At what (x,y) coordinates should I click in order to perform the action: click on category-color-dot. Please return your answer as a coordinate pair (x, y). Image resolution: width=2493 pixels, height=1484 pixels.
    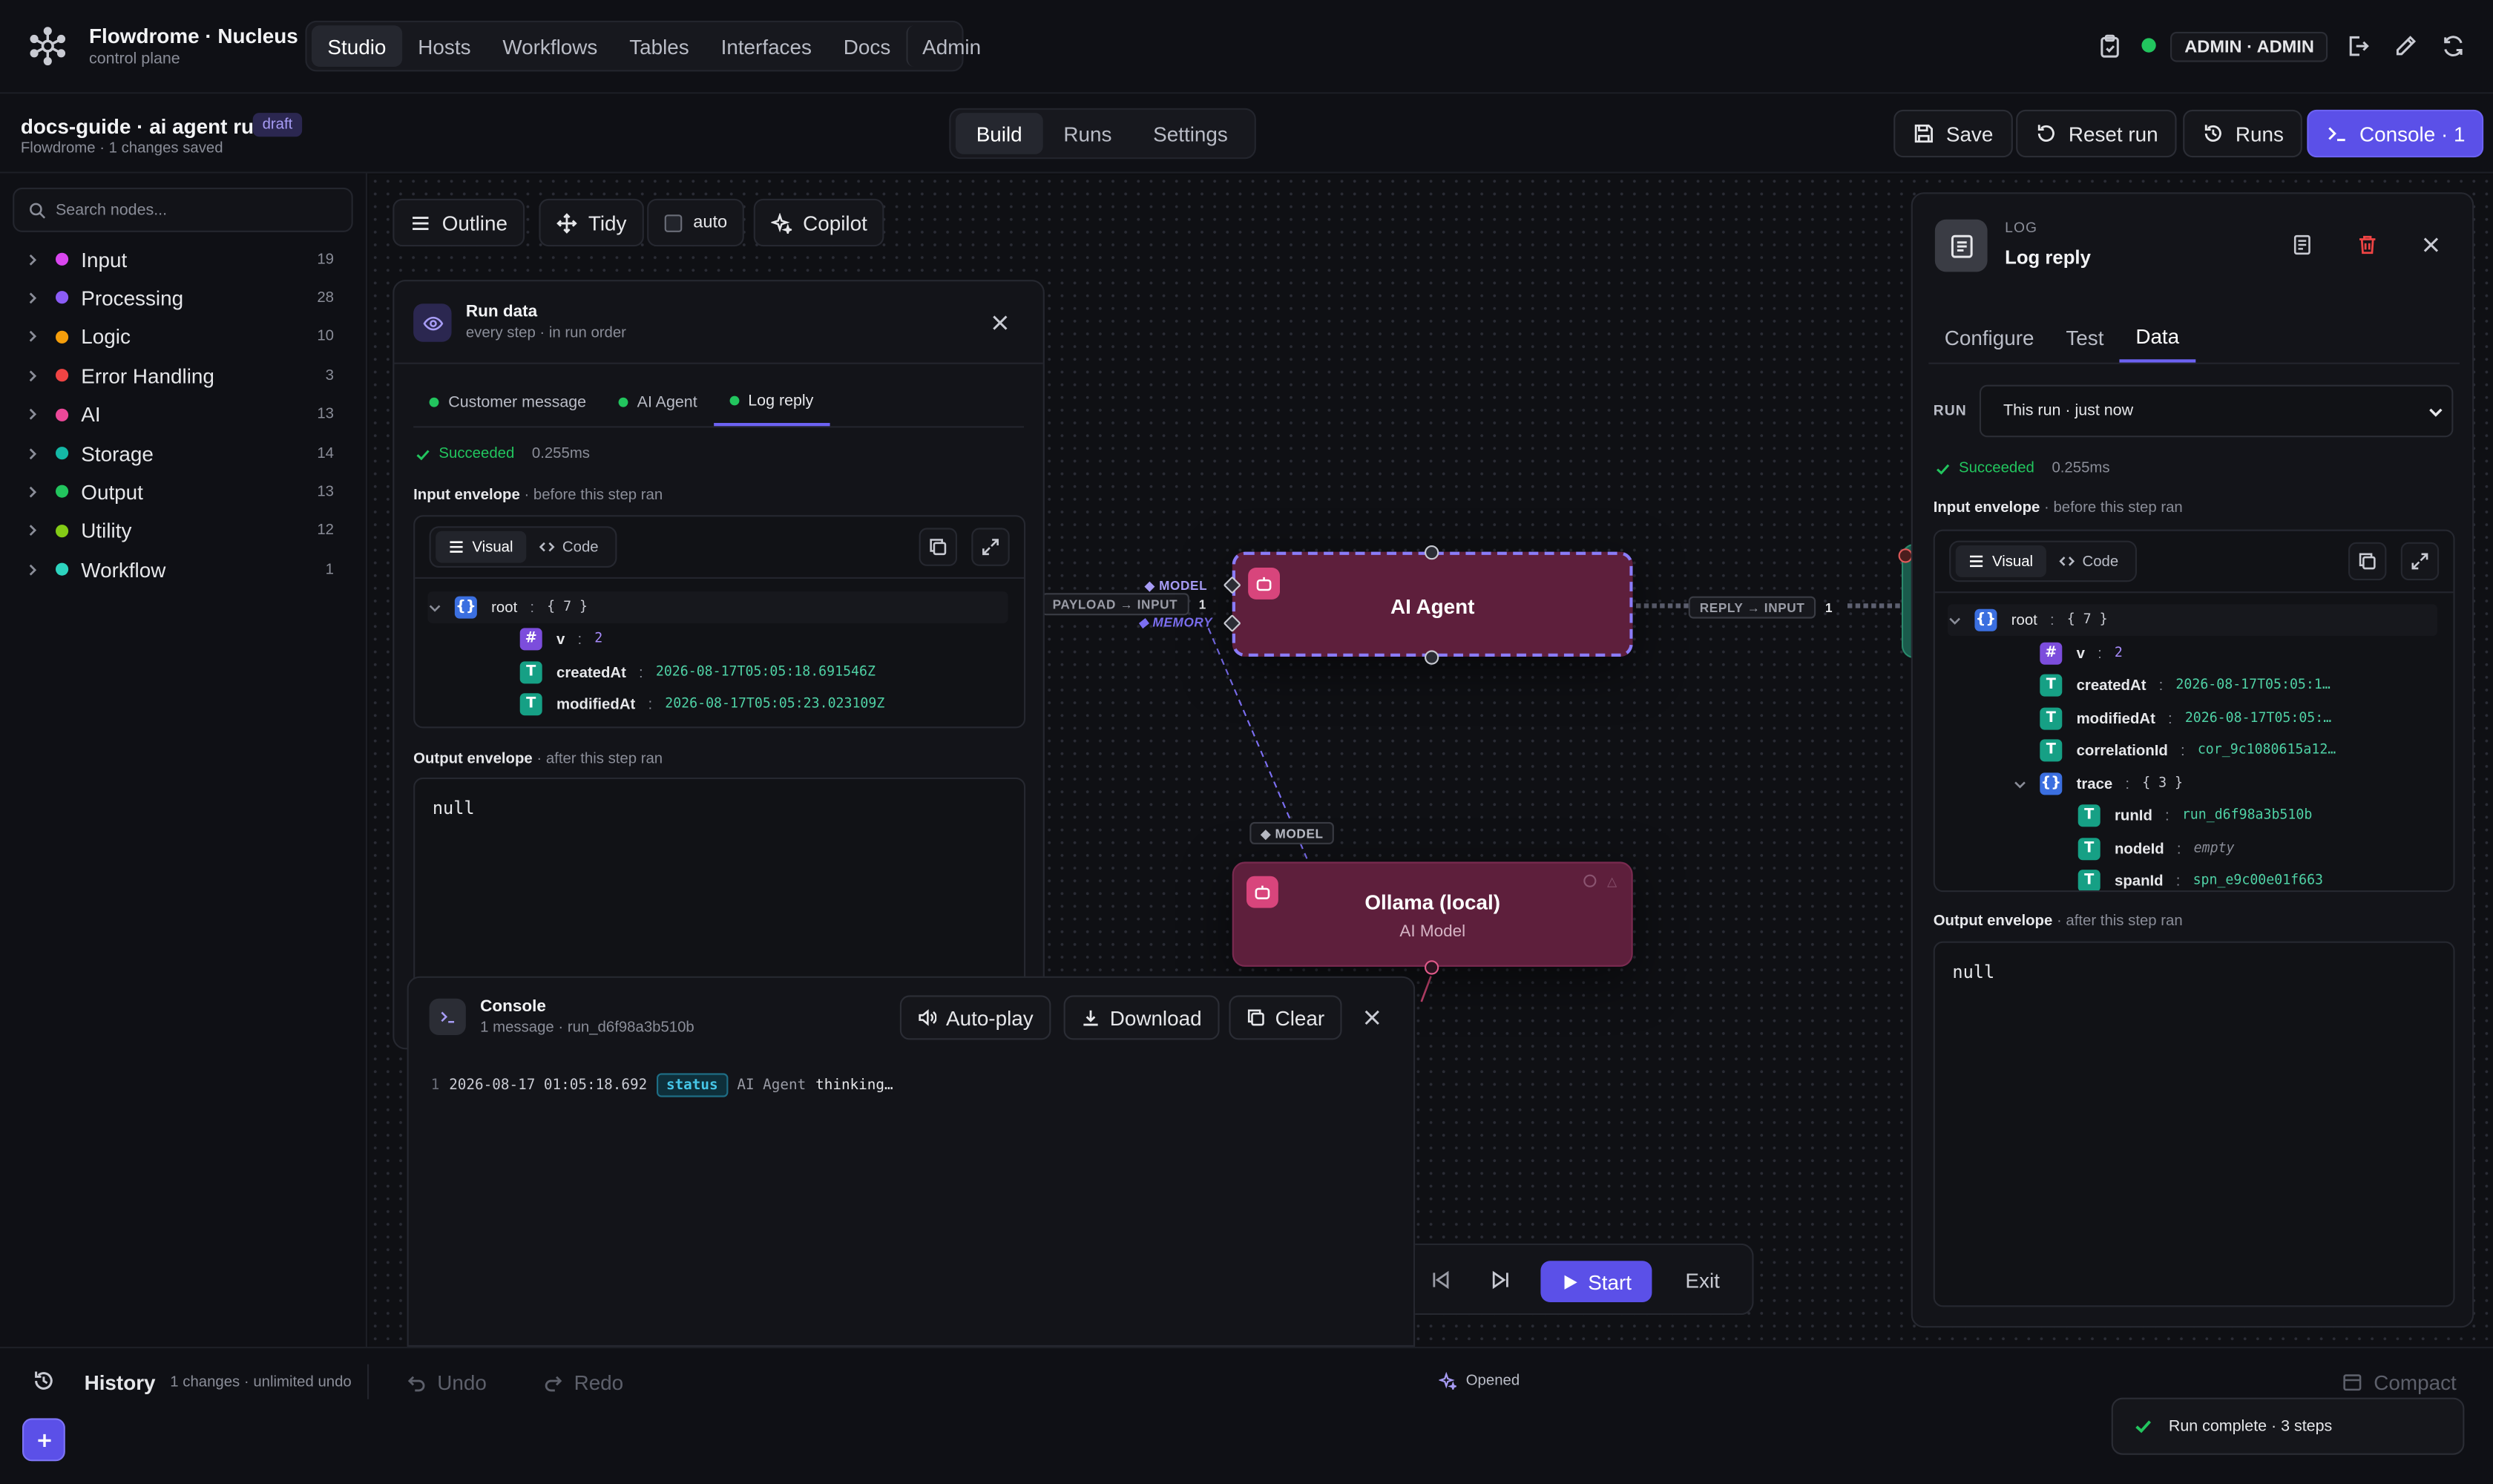
    Looking at the image, I should click on (62, 259).